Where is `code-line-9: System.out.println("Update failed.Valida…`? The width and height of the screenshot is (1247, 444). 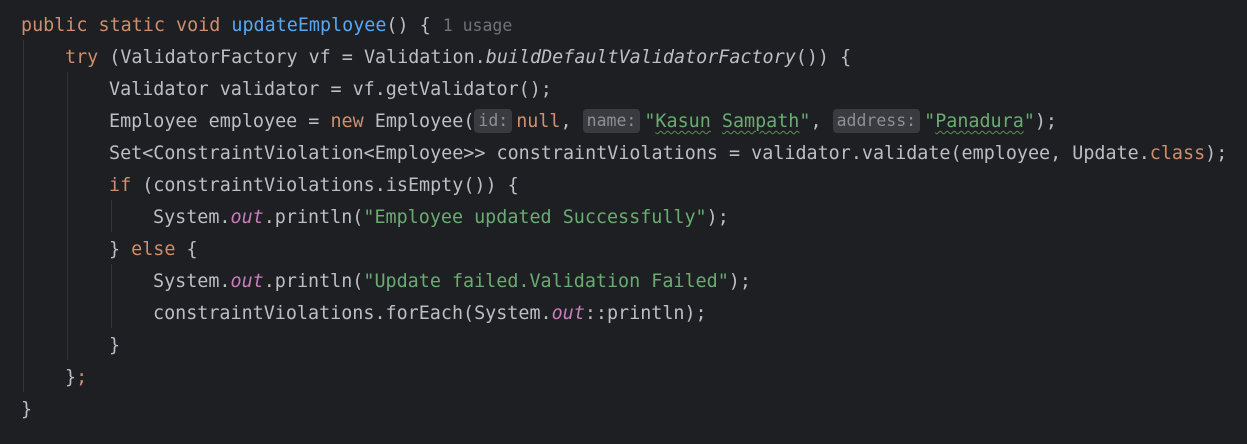 code-line-9: System.out.println("Update failed.Valida… is located at coordinates (623, 282).